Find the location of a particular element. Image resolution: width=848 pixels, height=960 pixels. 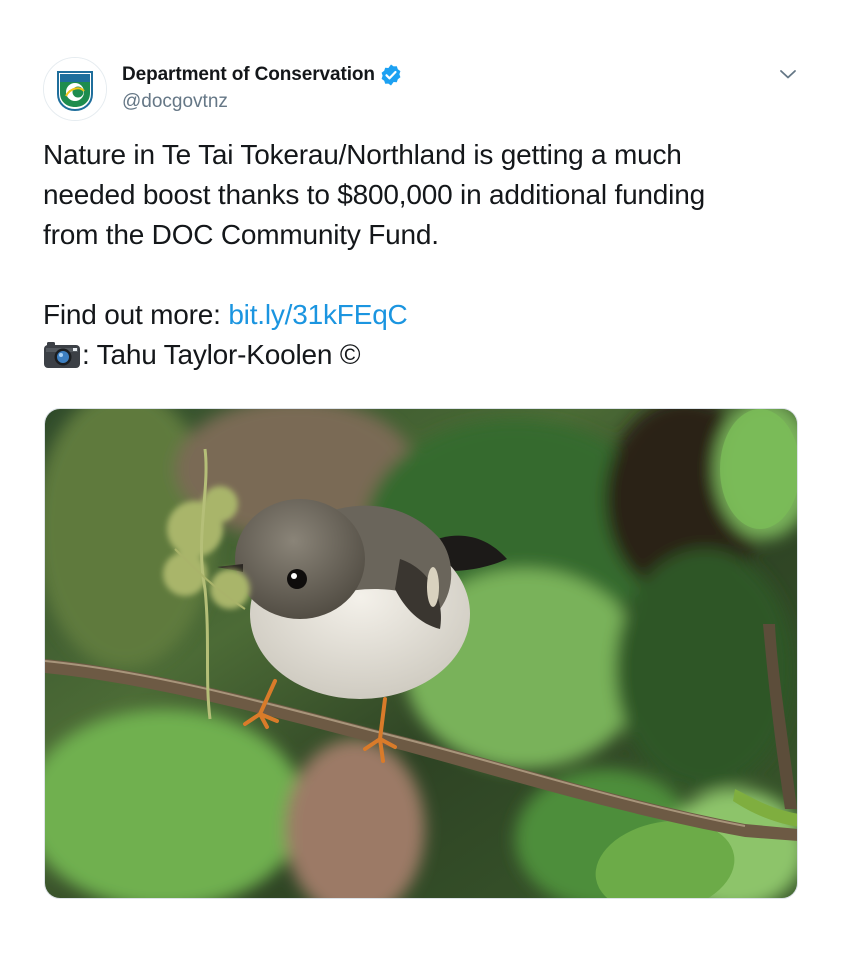

tweet-menu-button is located at coordinates (788, 74).